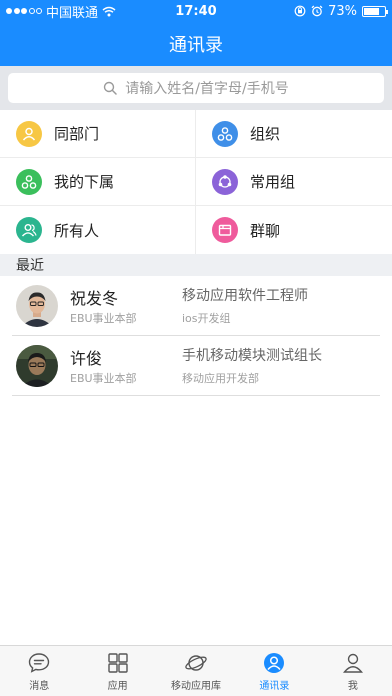  I want to click on tab-messages: 消息, so click(39, 671).